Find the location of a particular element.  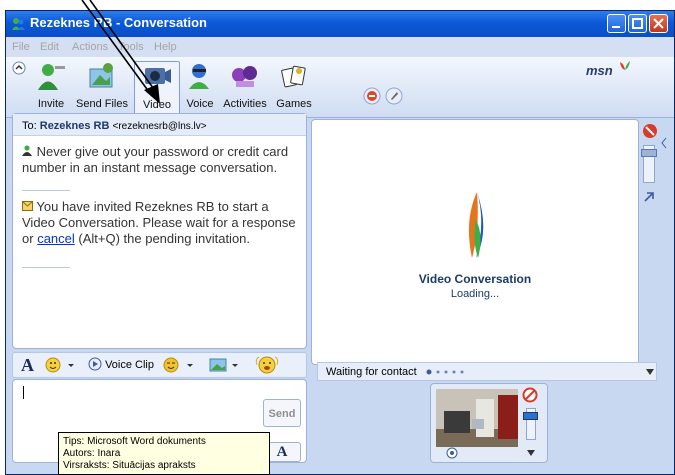

expand-arrow-icon is located at coordinates (649, 197).